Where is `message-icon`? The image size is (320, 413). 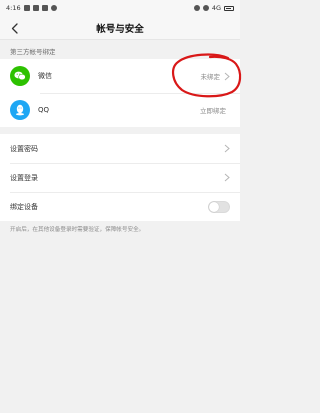 message-icon is located at coordinates (35, 8).